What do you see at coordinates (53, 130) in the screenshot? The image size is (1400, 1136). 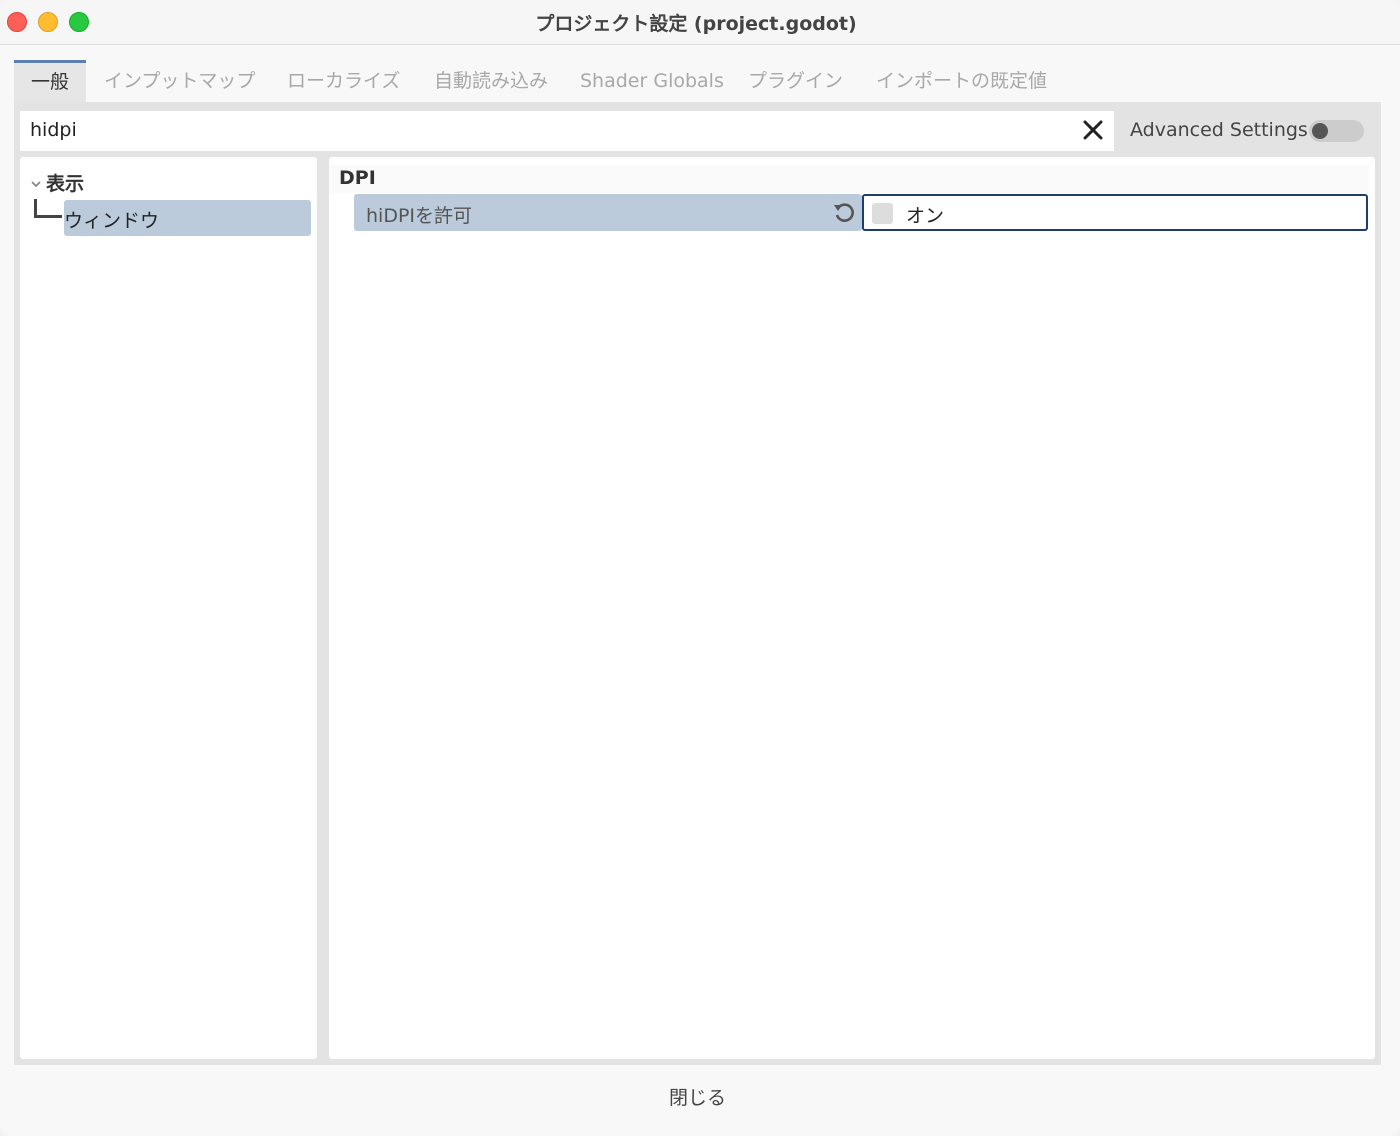 I see `search-input-value: hidpi` at bounding box center [53, 130].